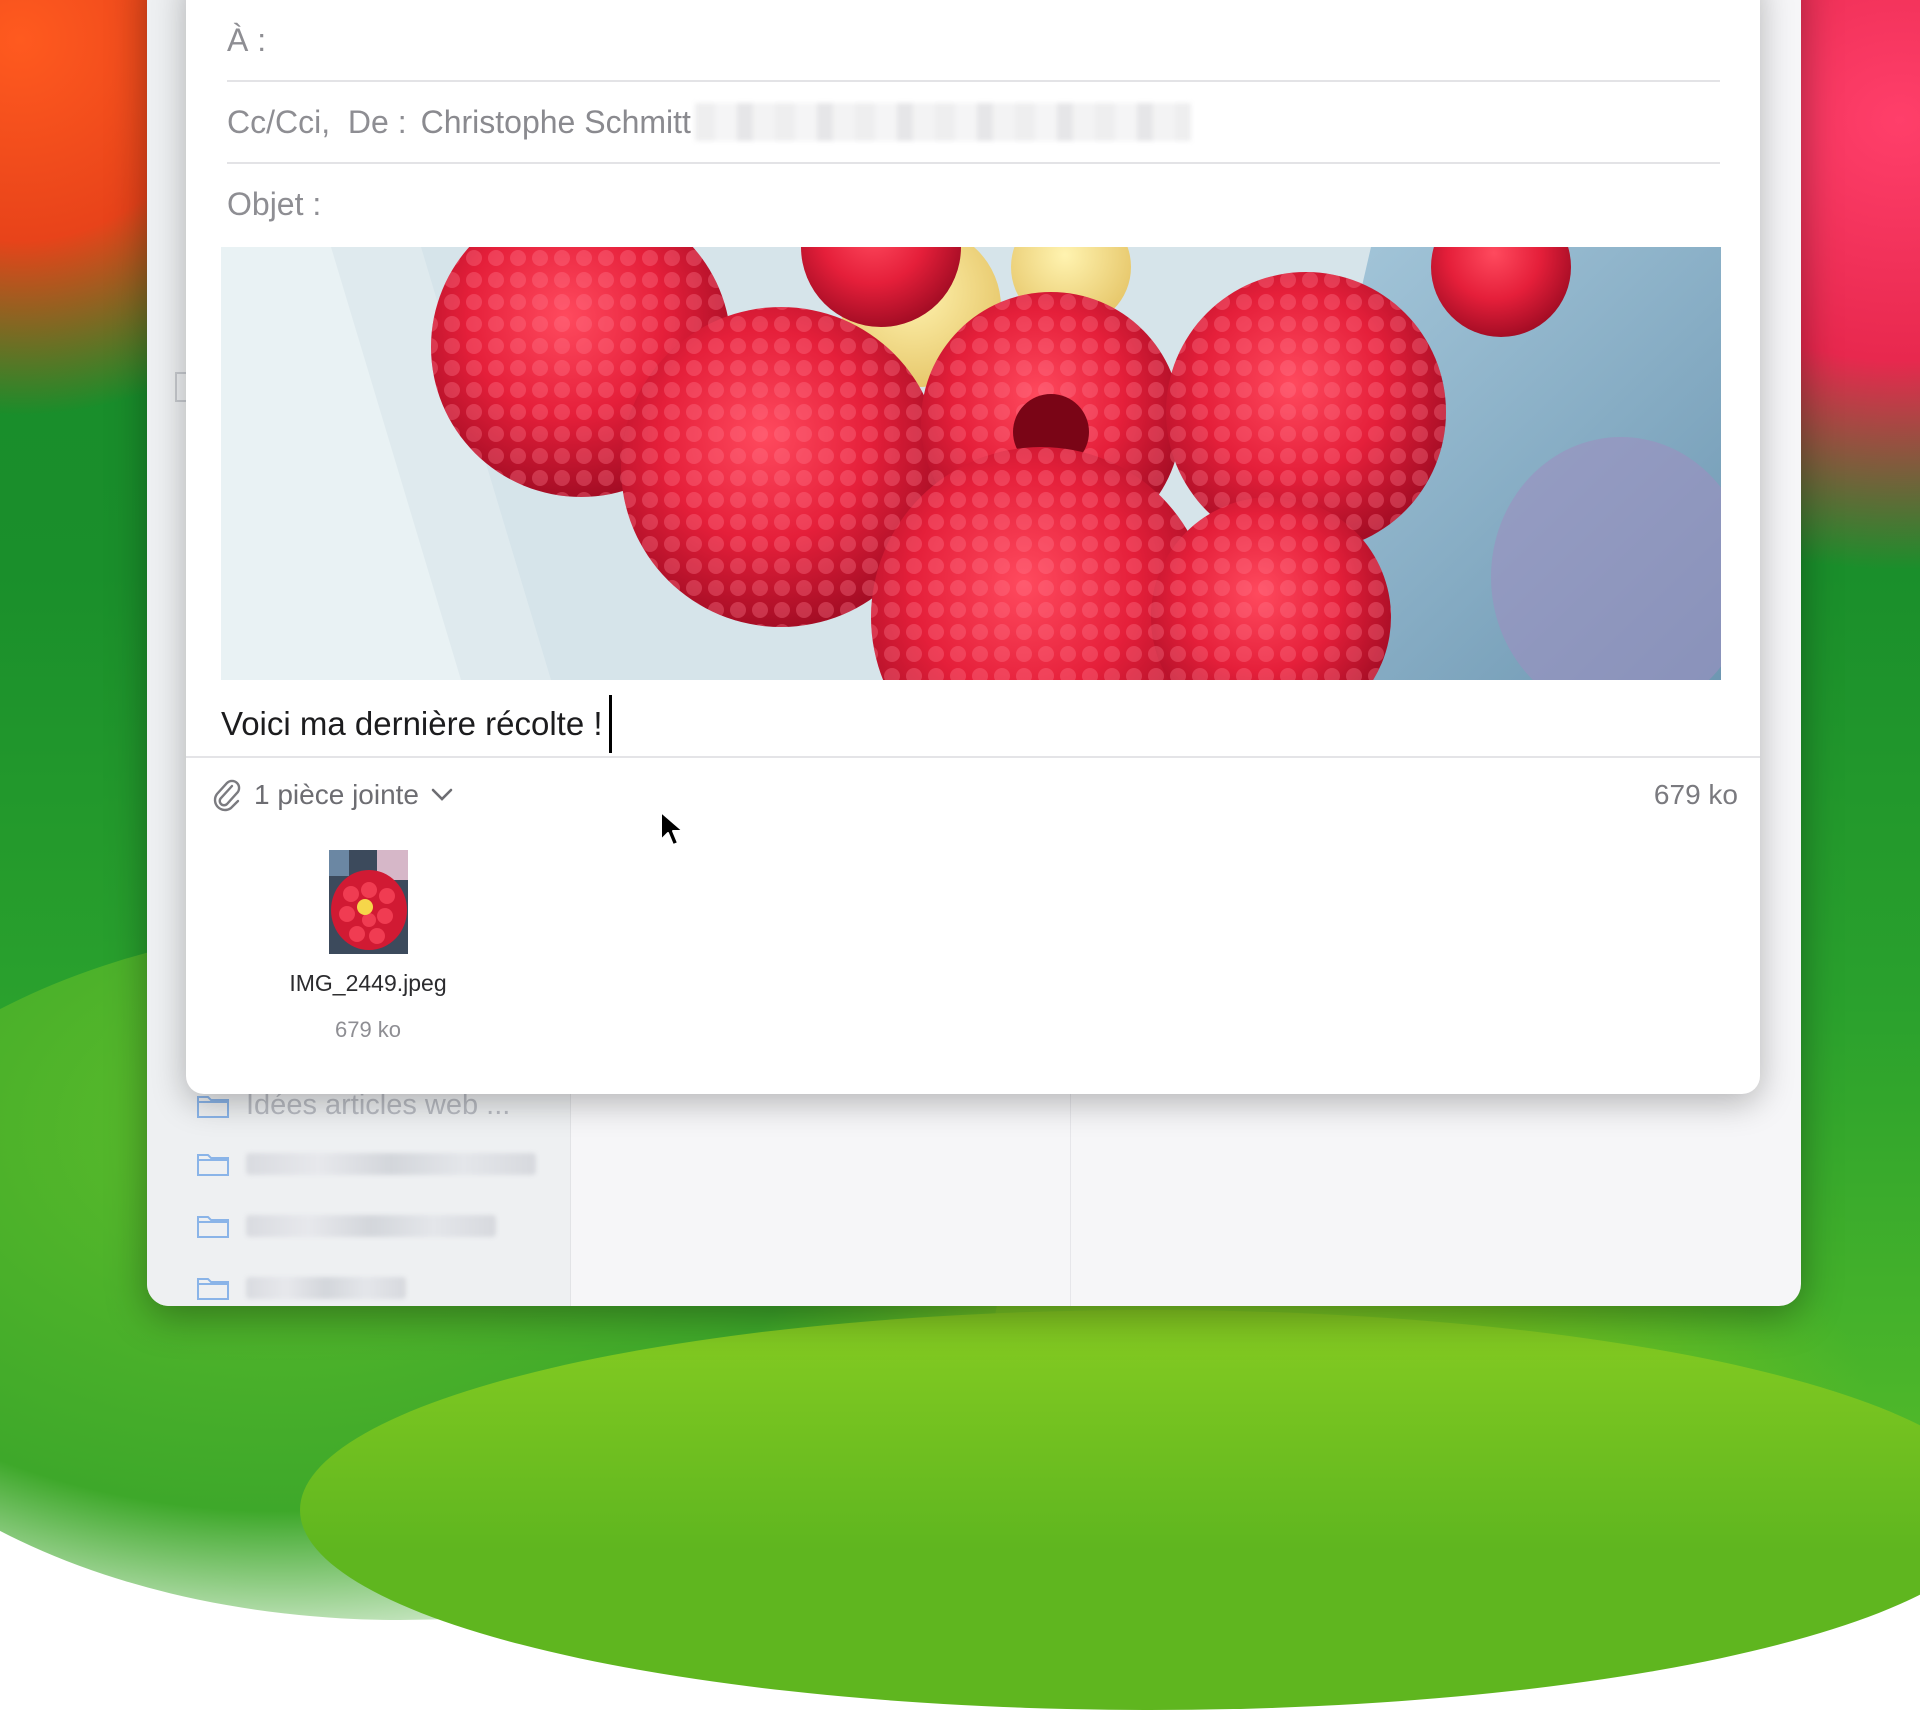 This screenshot has width=1920, height=1710. What do you see at coordinates (973, 757) in the screenshot?
I see `attachments-separator` at bounding box center [973, 757].